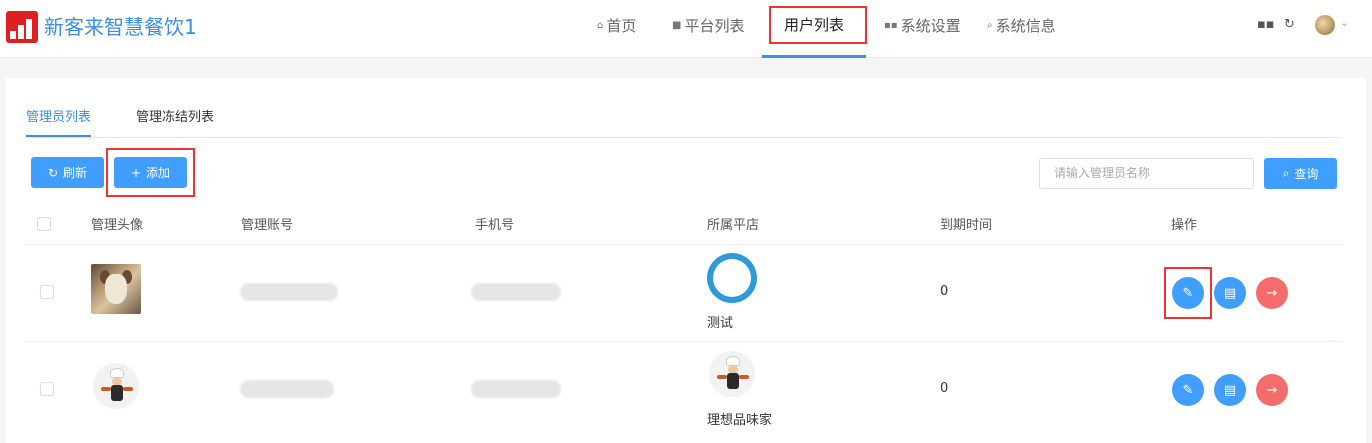 This screenshot has height=443, width=1372. I want to click on column-header-account: 管理账号, so click(267, 225).